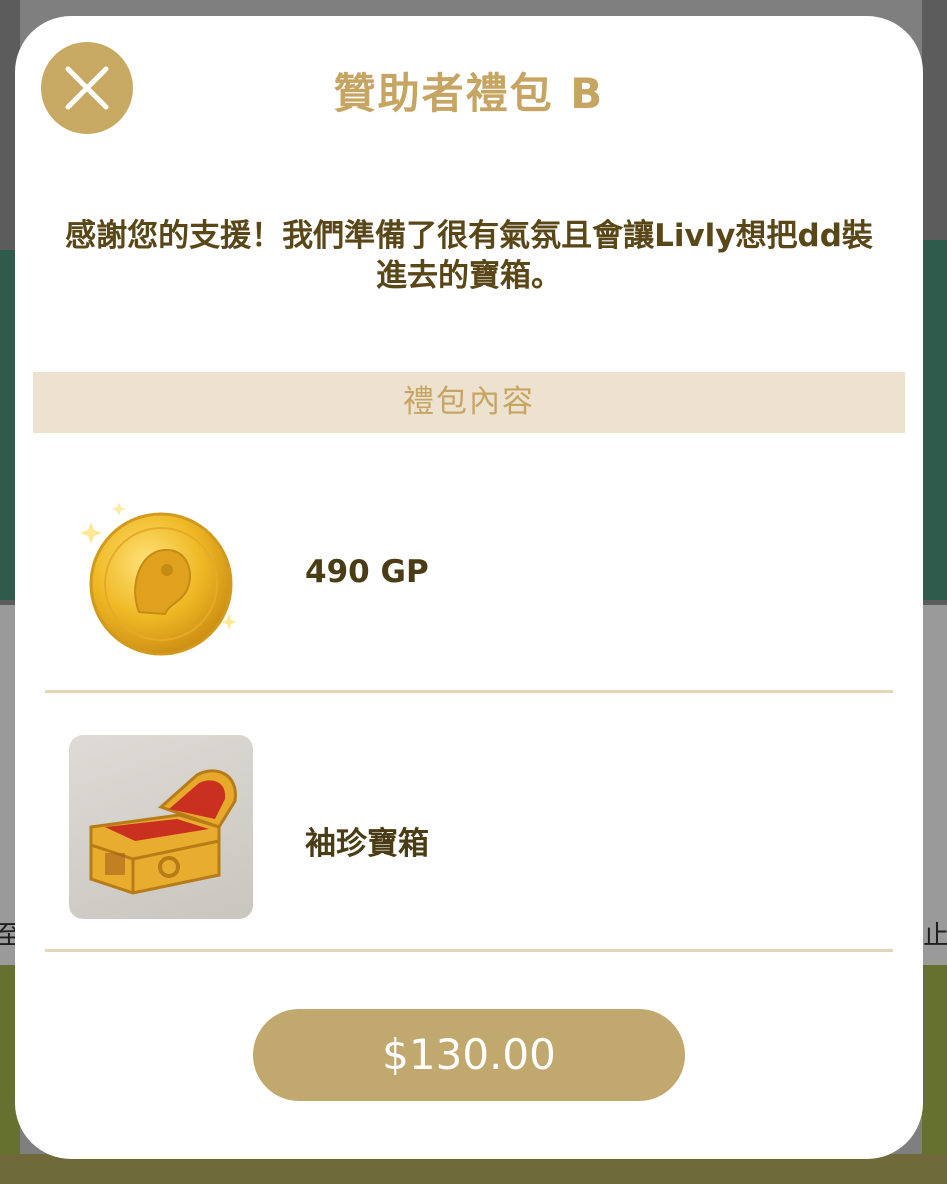 This screenshot has width=947, height=1184. I want to click on background-card-right-green, so click(934, 420).